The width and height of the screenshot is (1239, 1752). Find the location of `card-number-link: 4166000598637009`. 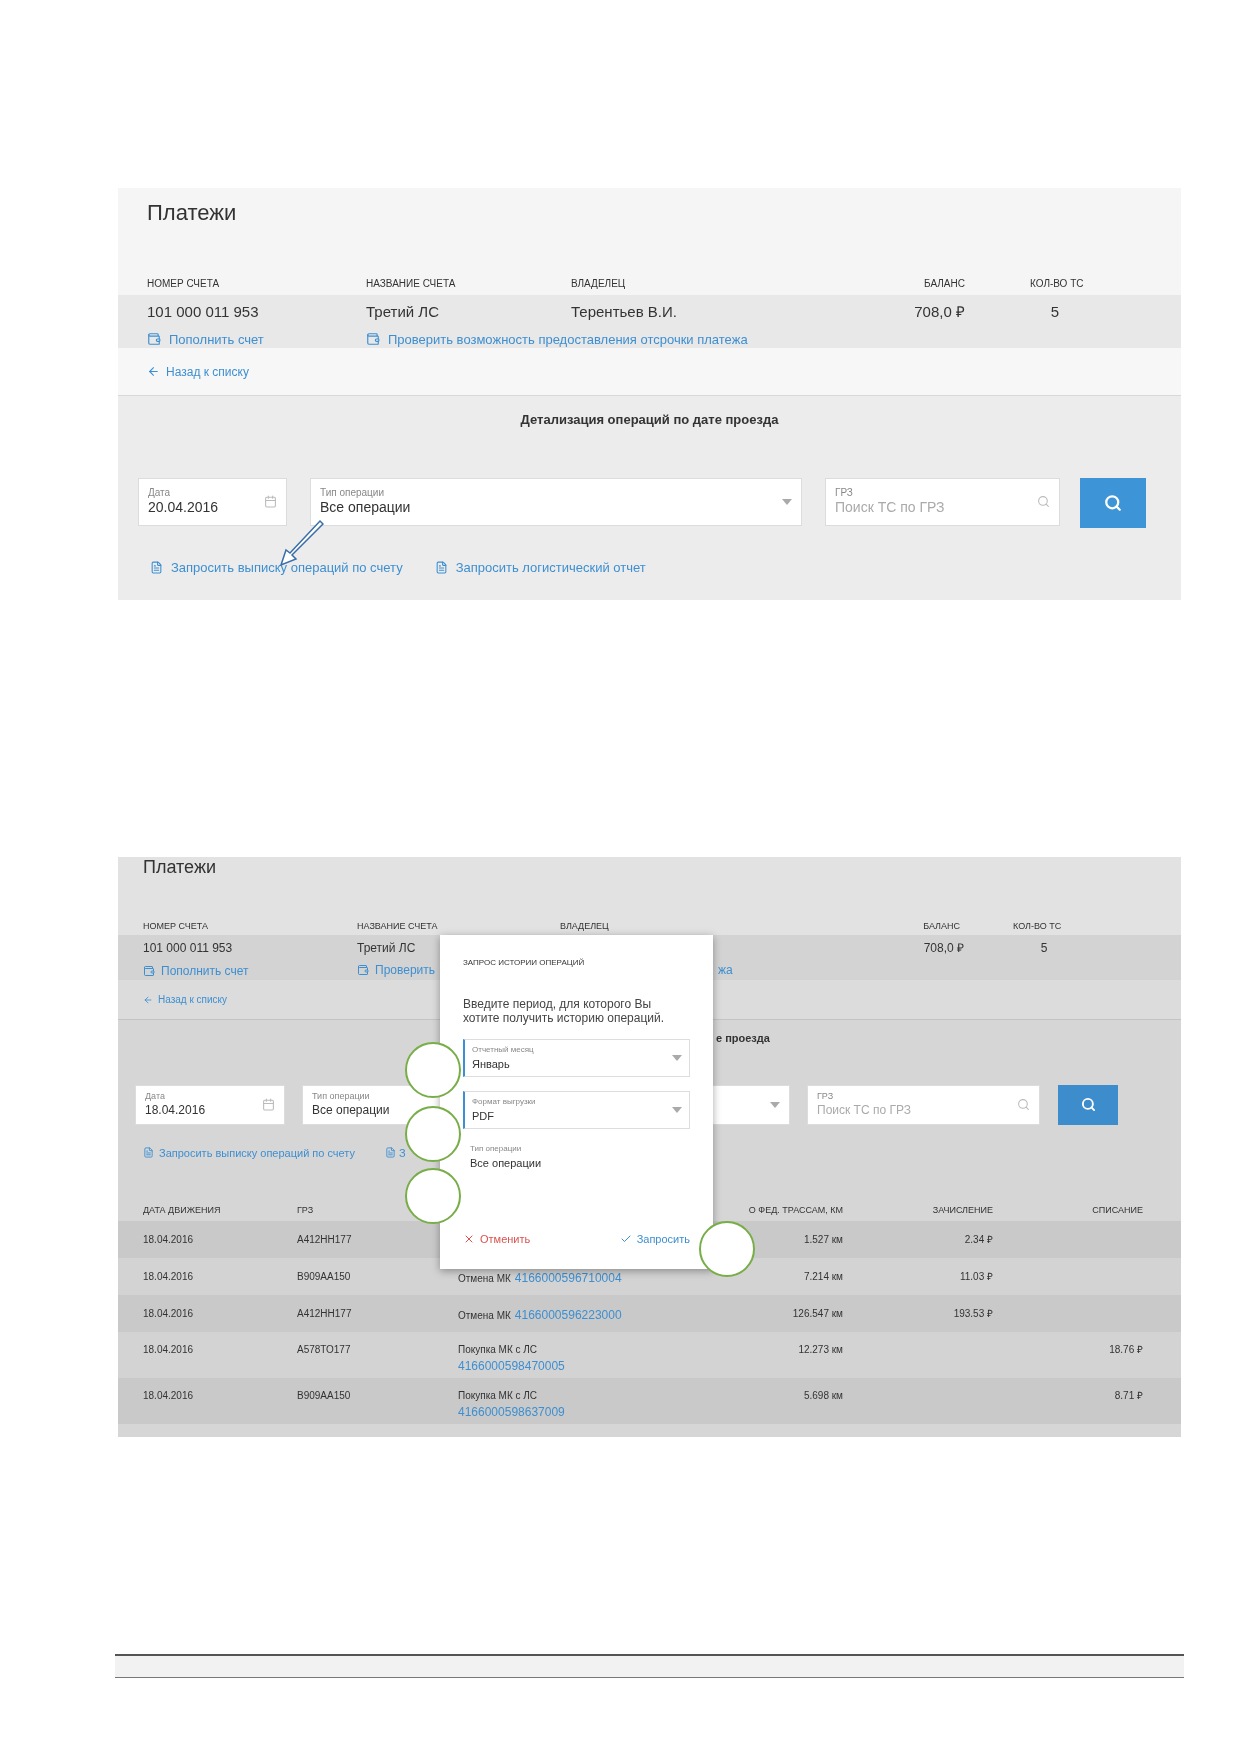

card-number-link: 4166000598637009 is located at coordinates (588, 1412).